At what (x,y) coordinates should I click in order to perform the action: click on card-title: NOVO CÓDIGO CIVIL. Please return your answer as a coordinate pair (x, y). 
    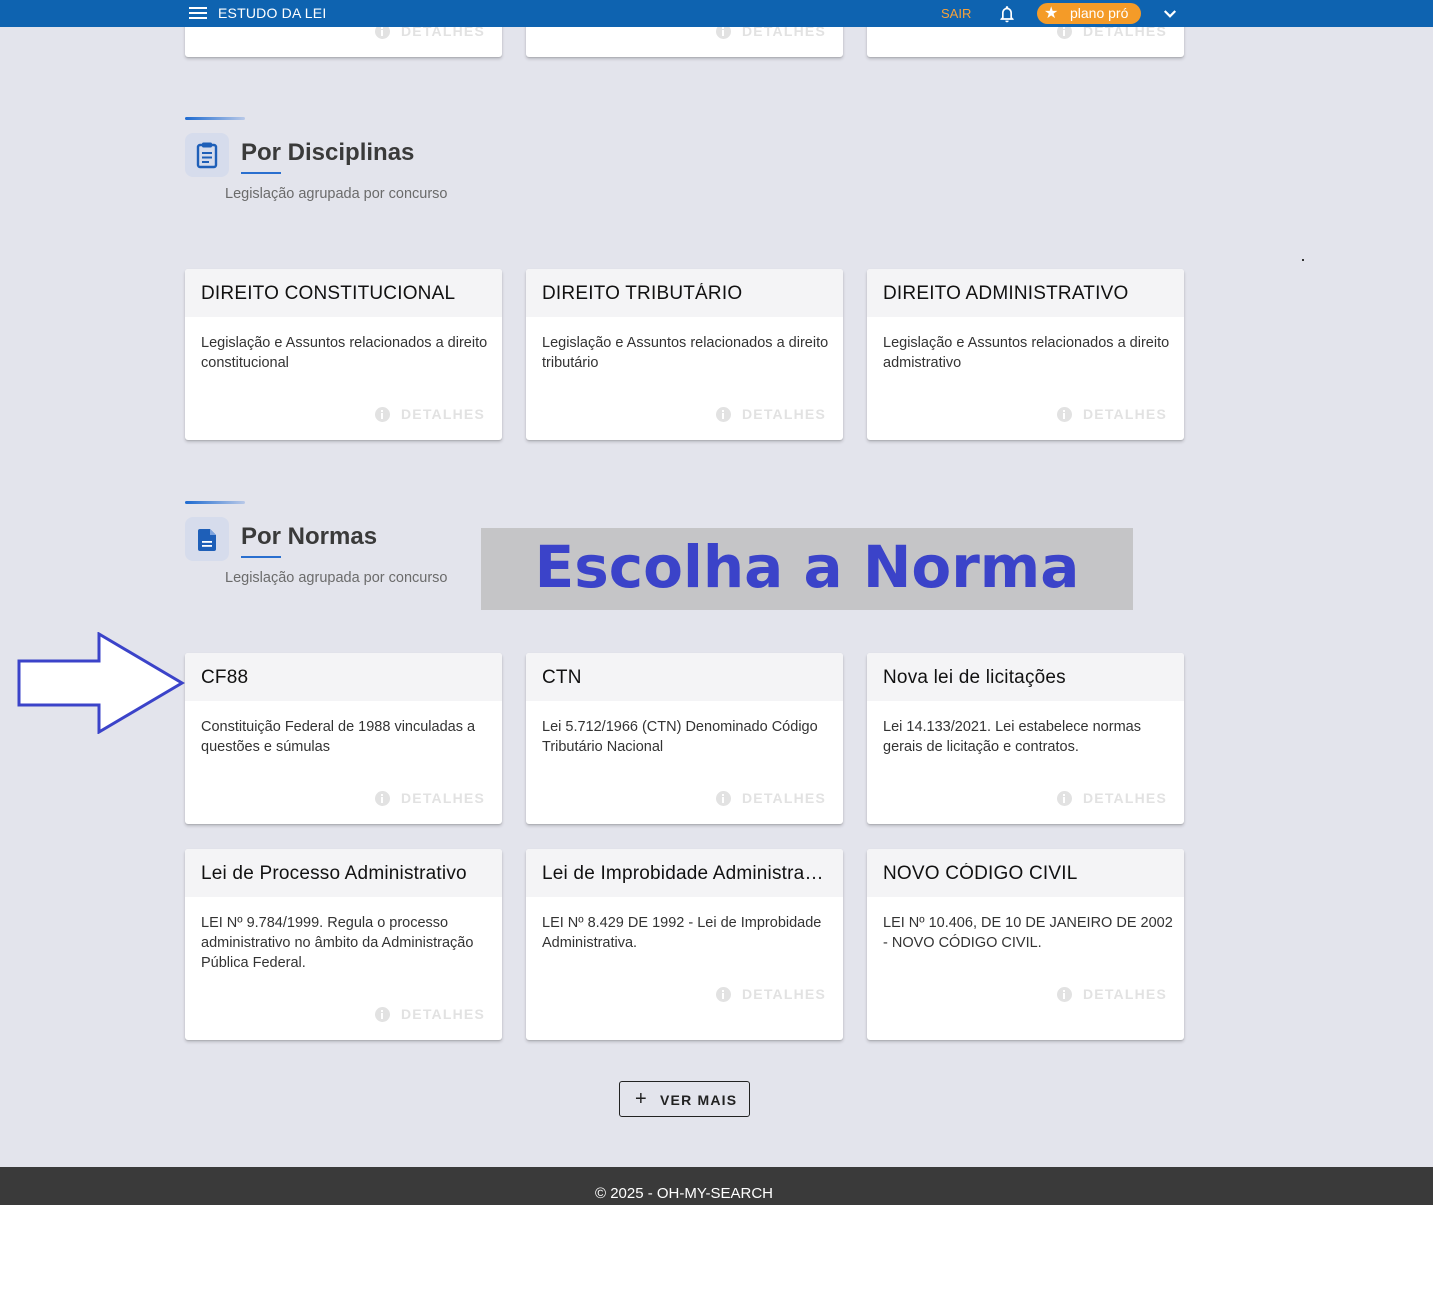
    Looking at the image, I should click on (980, 873).